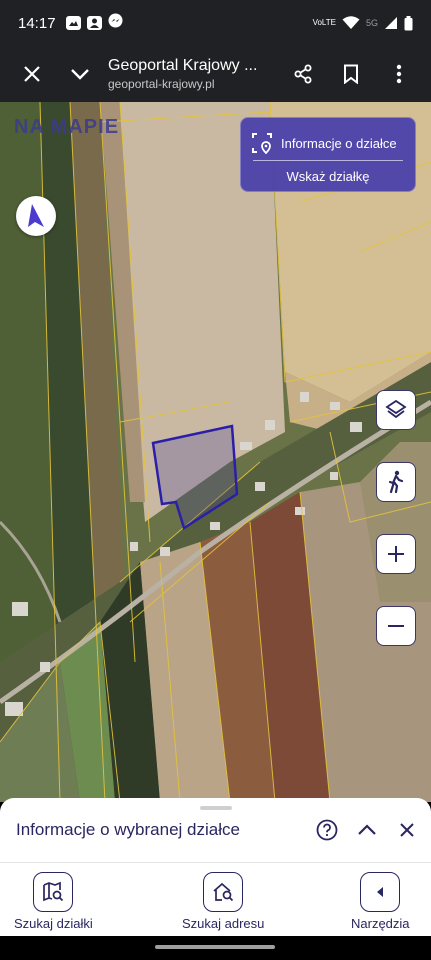  What do you see at coordinates (328, 172) in the screenshot?
I see `show-parcel-button: Wskaż działkę` at bounding box center [328, 172].